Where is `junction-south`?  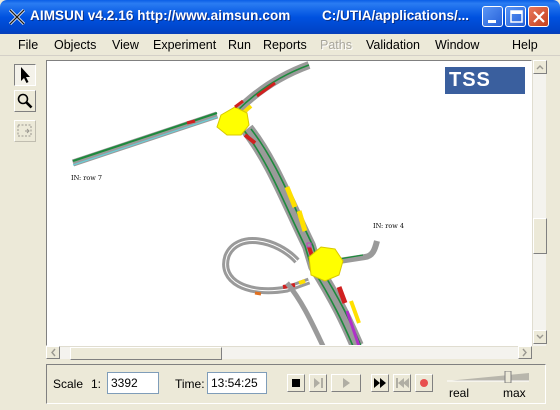
junction-south is located at coordinates (326, 264).